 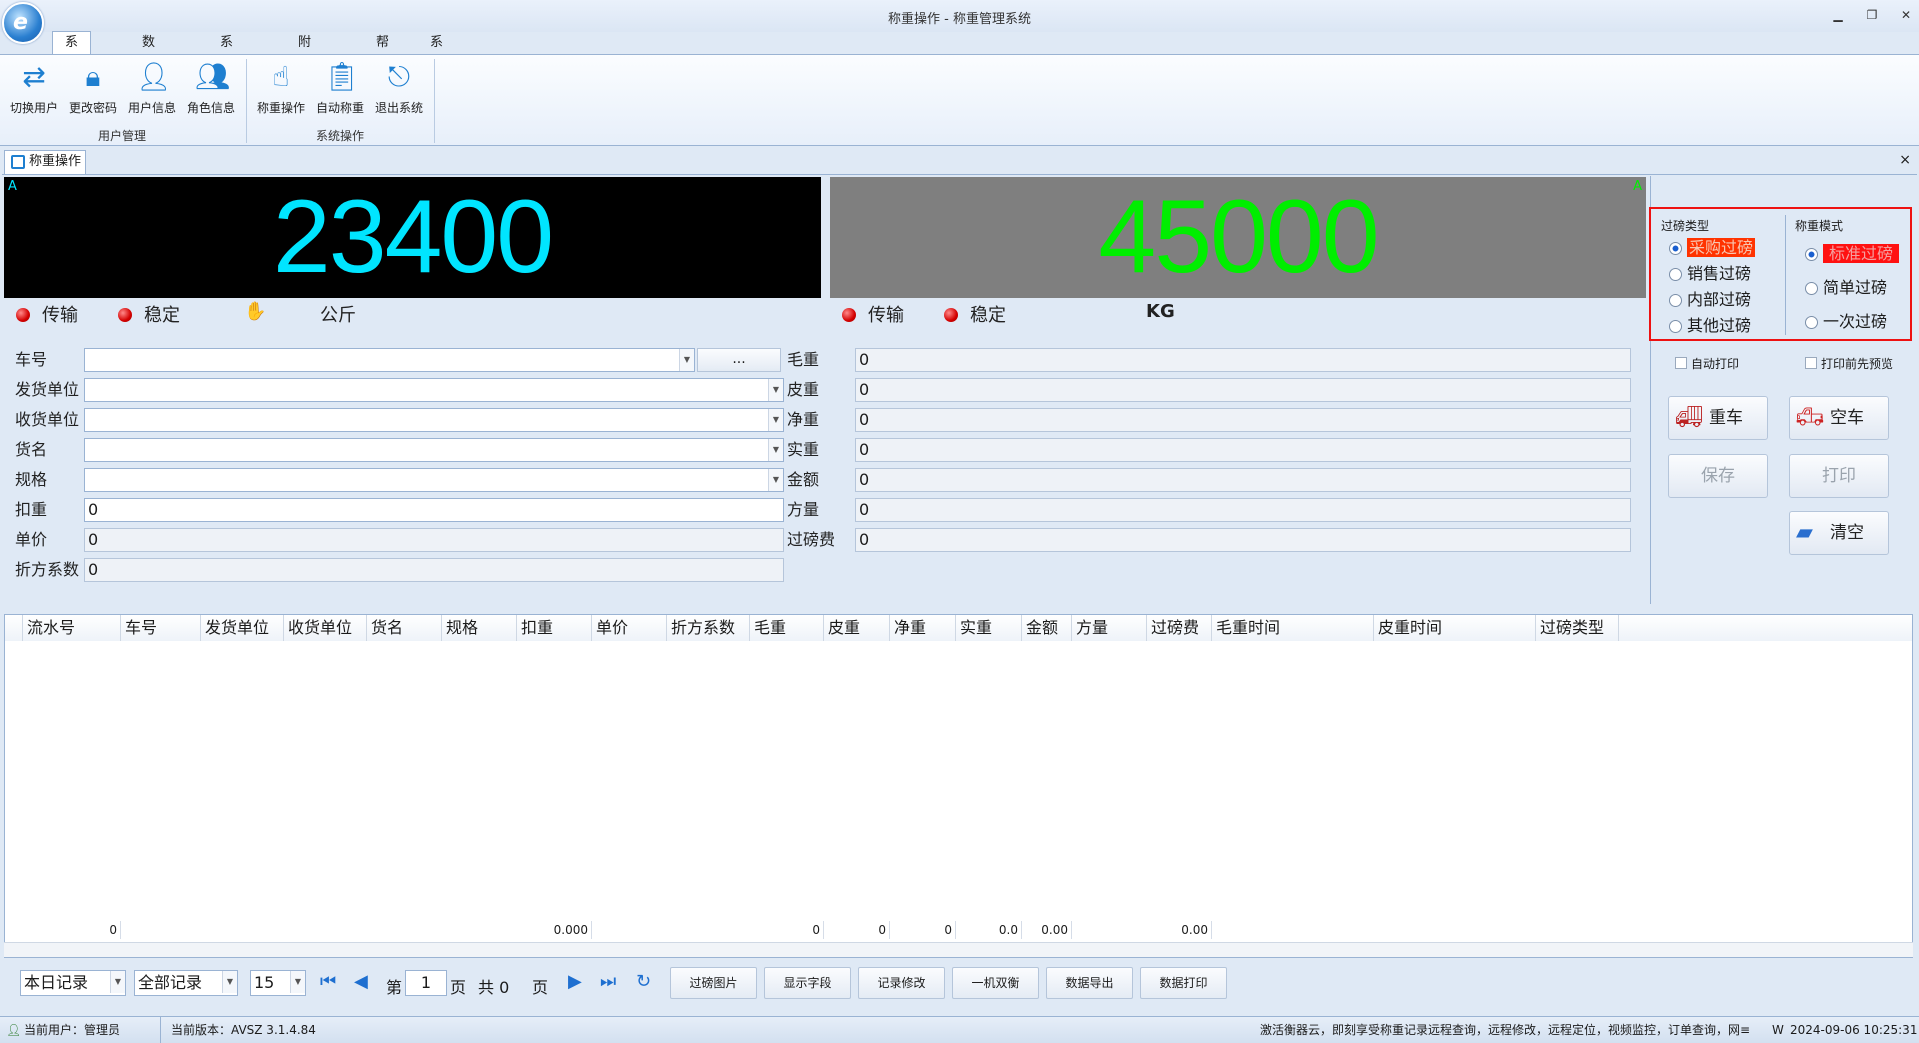 I want to click on label-factor: 折方系数, so click(x=47, y=569).